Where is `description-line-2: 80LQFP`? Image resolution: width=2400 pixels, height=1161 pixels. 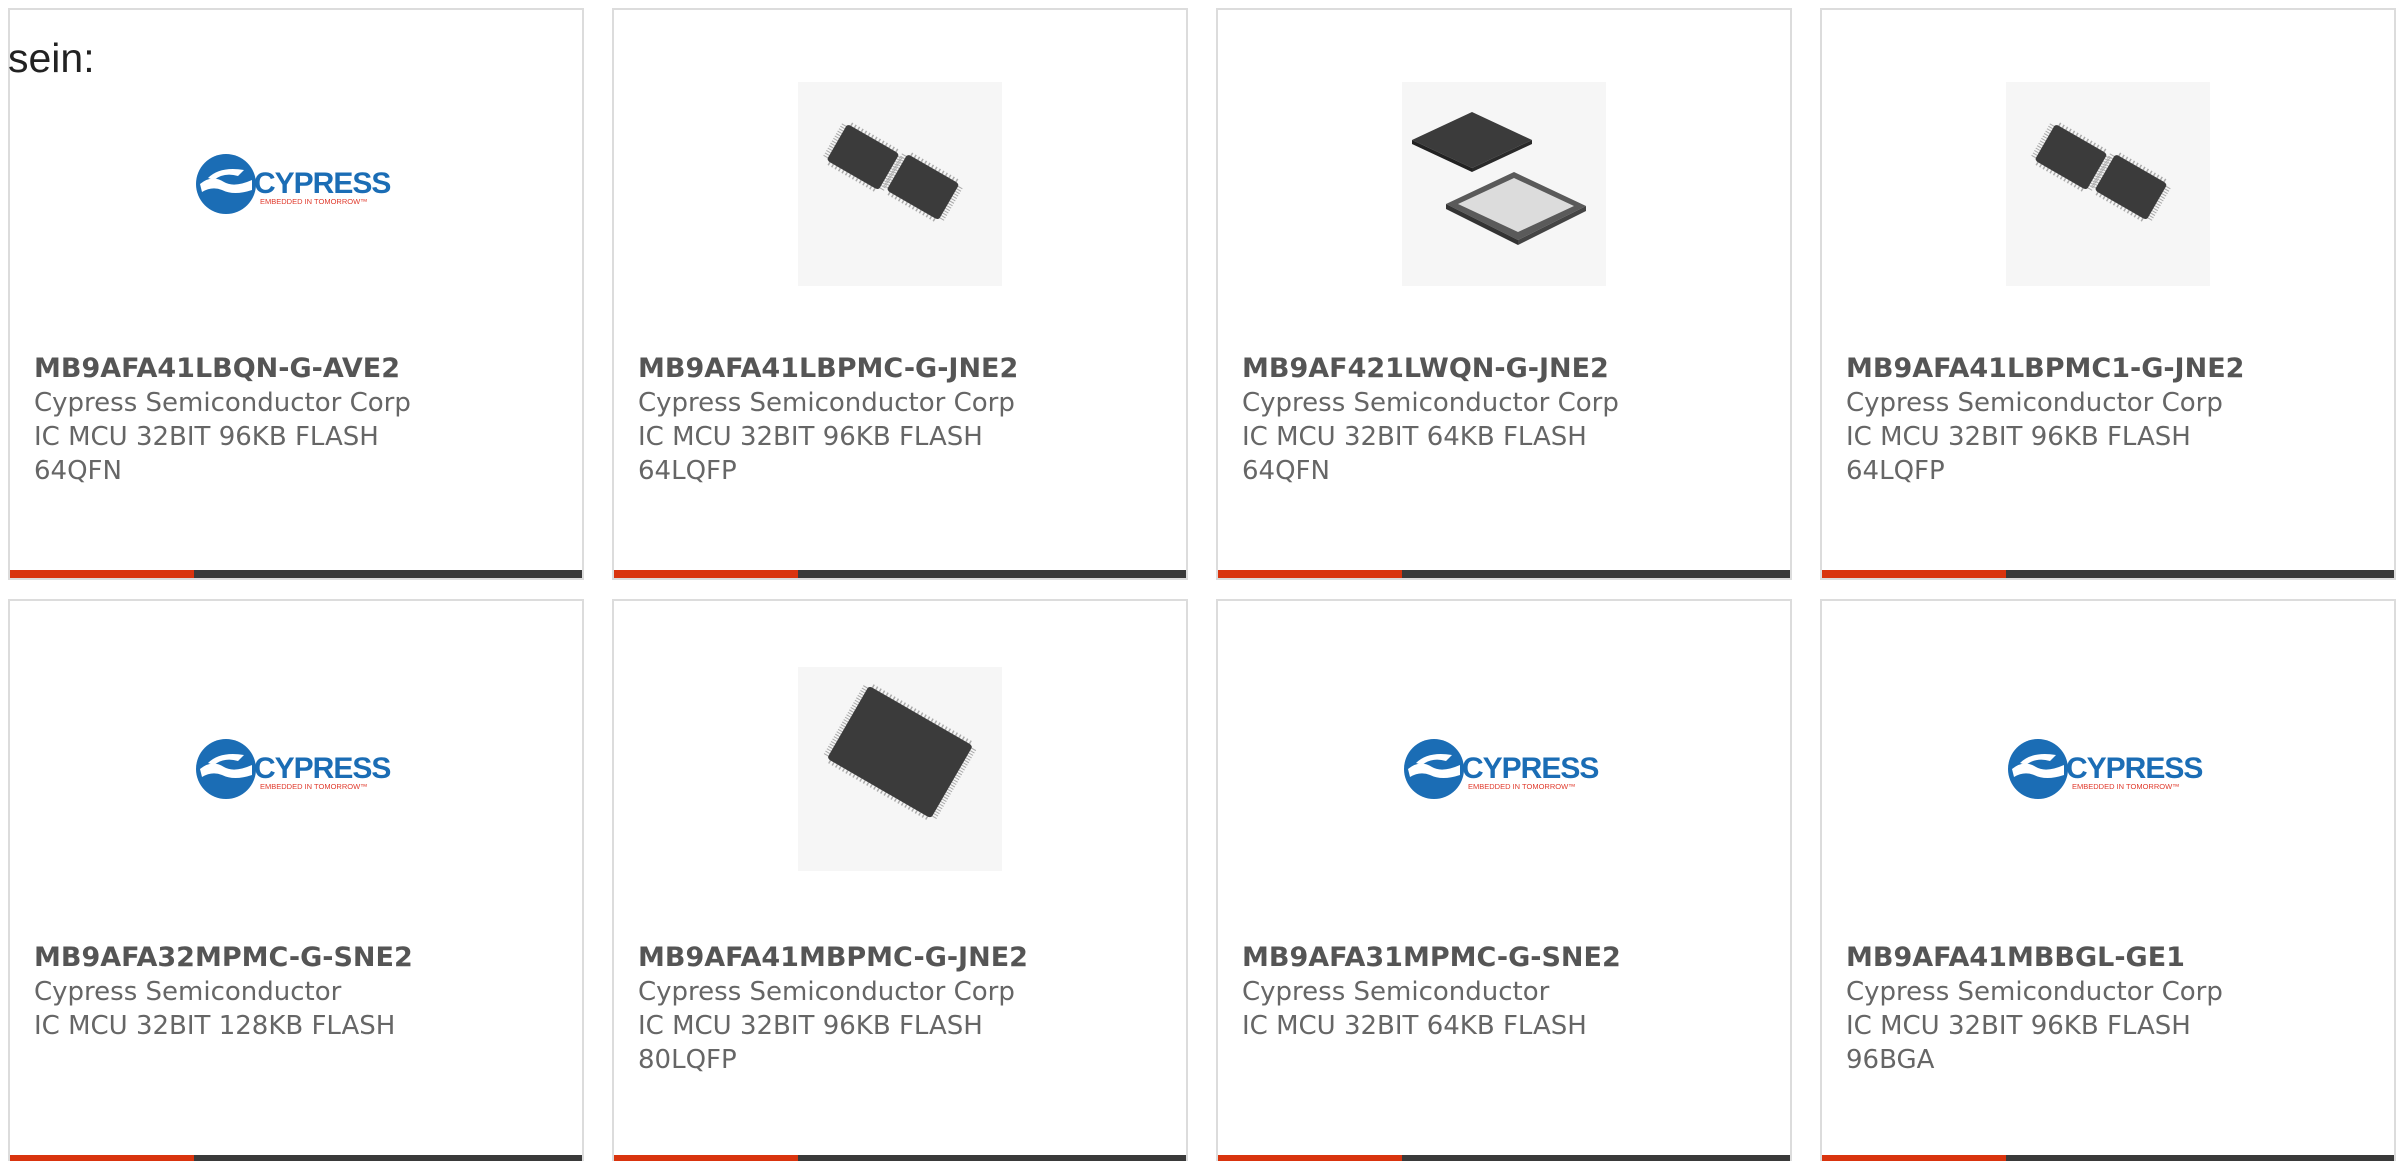 description-line-2: 80LQFP is located at coordinates (687, 1060).